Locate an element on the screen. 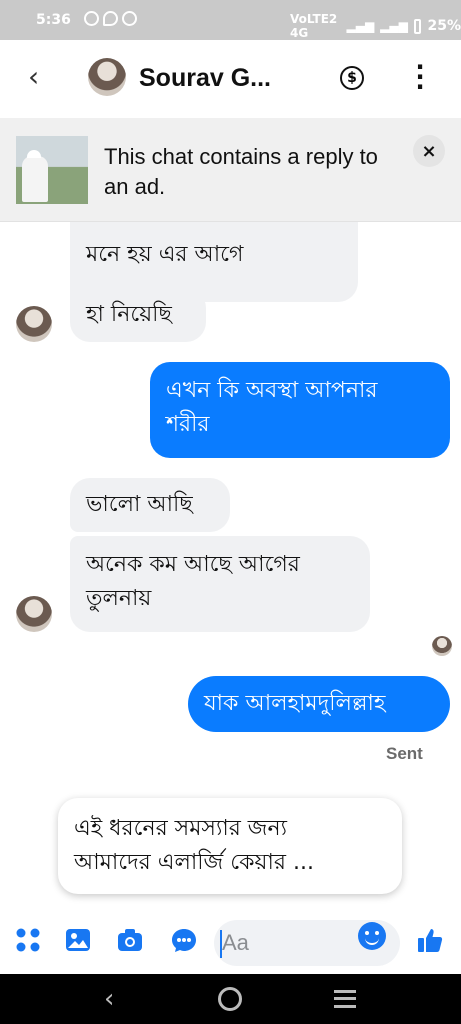 This screenshot has width=461, height=1024. suggested-reply-text: এই ধরনের সমস্যার জন্য is located at coordinates (181, 828).